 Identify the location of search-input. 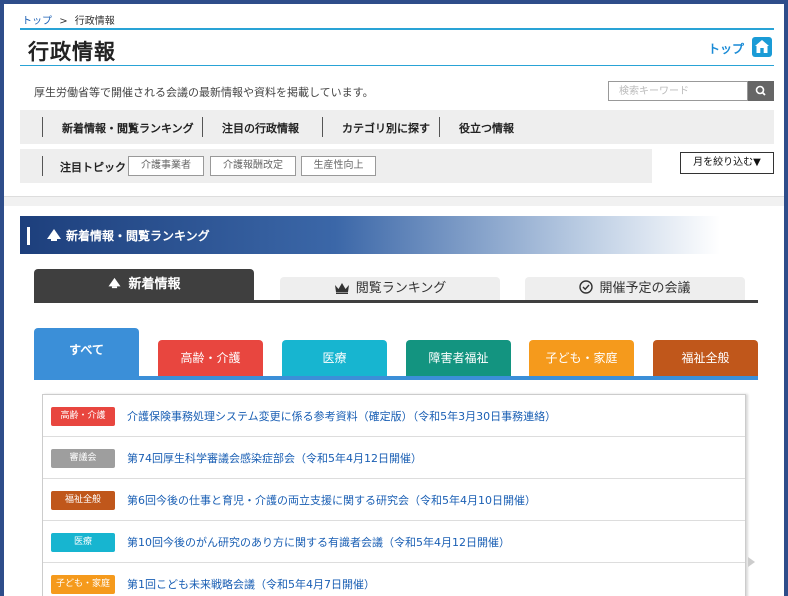
(678, 91).